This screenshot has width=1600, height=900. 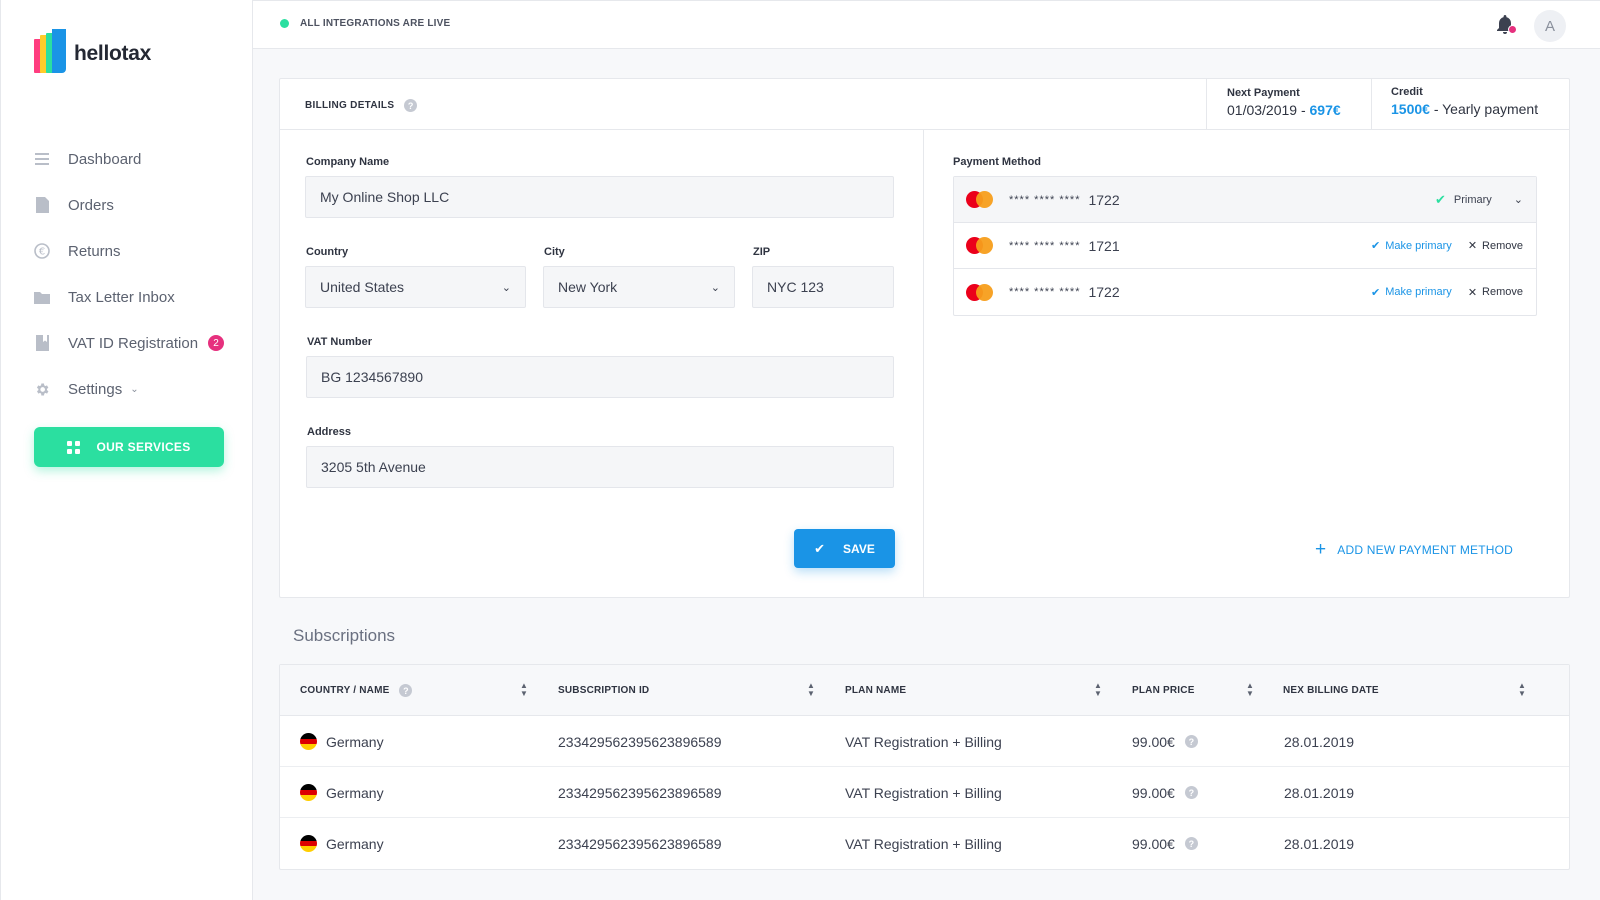 What do you see at coordinates (42, 297) in the screenshot?
I see `folder-icon` at bounding box center [42, 297].